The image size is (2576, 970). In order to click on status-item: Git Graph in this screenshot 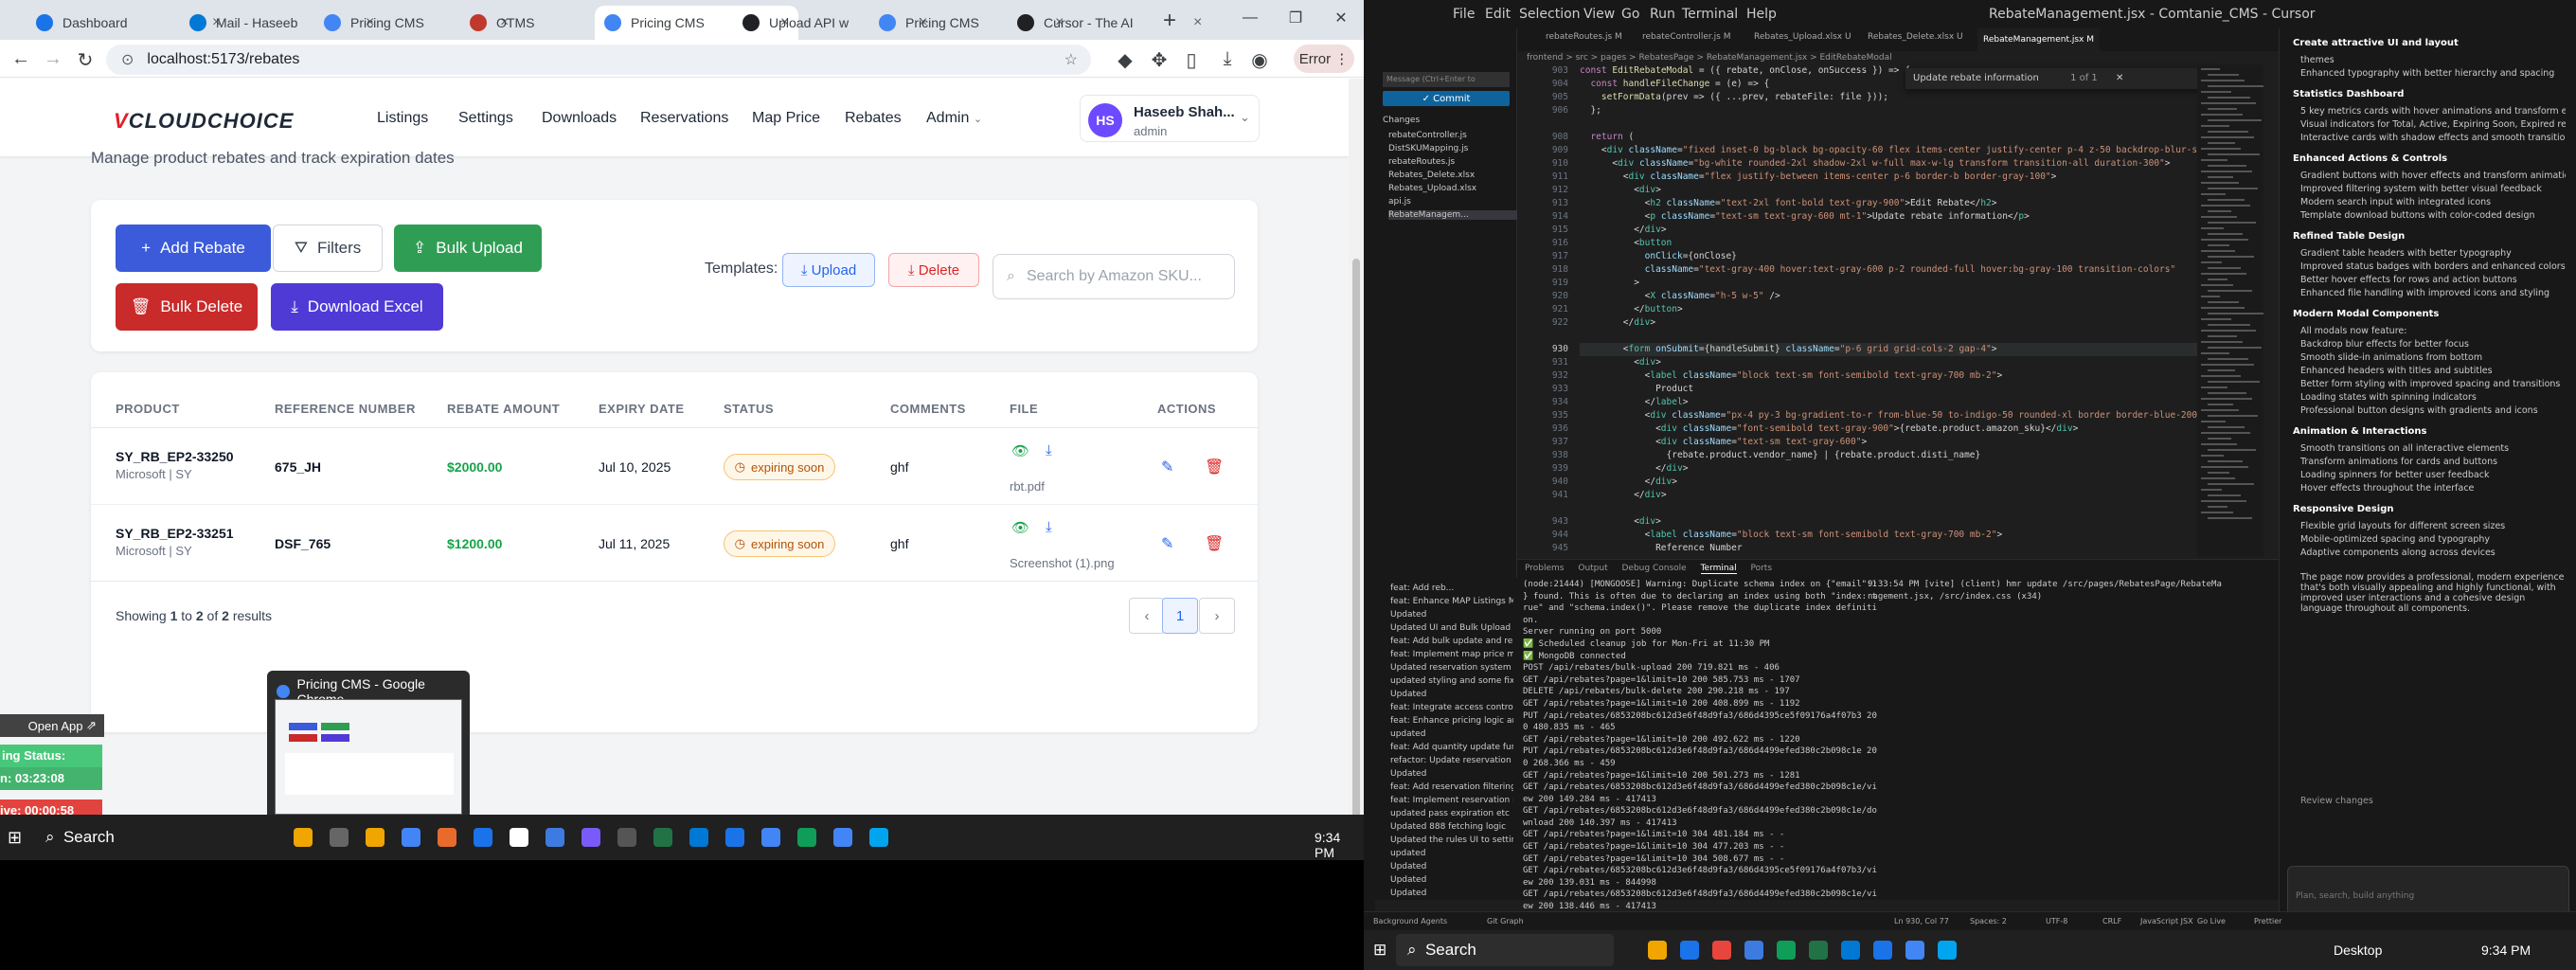, I will do `click(1505, 921)`.